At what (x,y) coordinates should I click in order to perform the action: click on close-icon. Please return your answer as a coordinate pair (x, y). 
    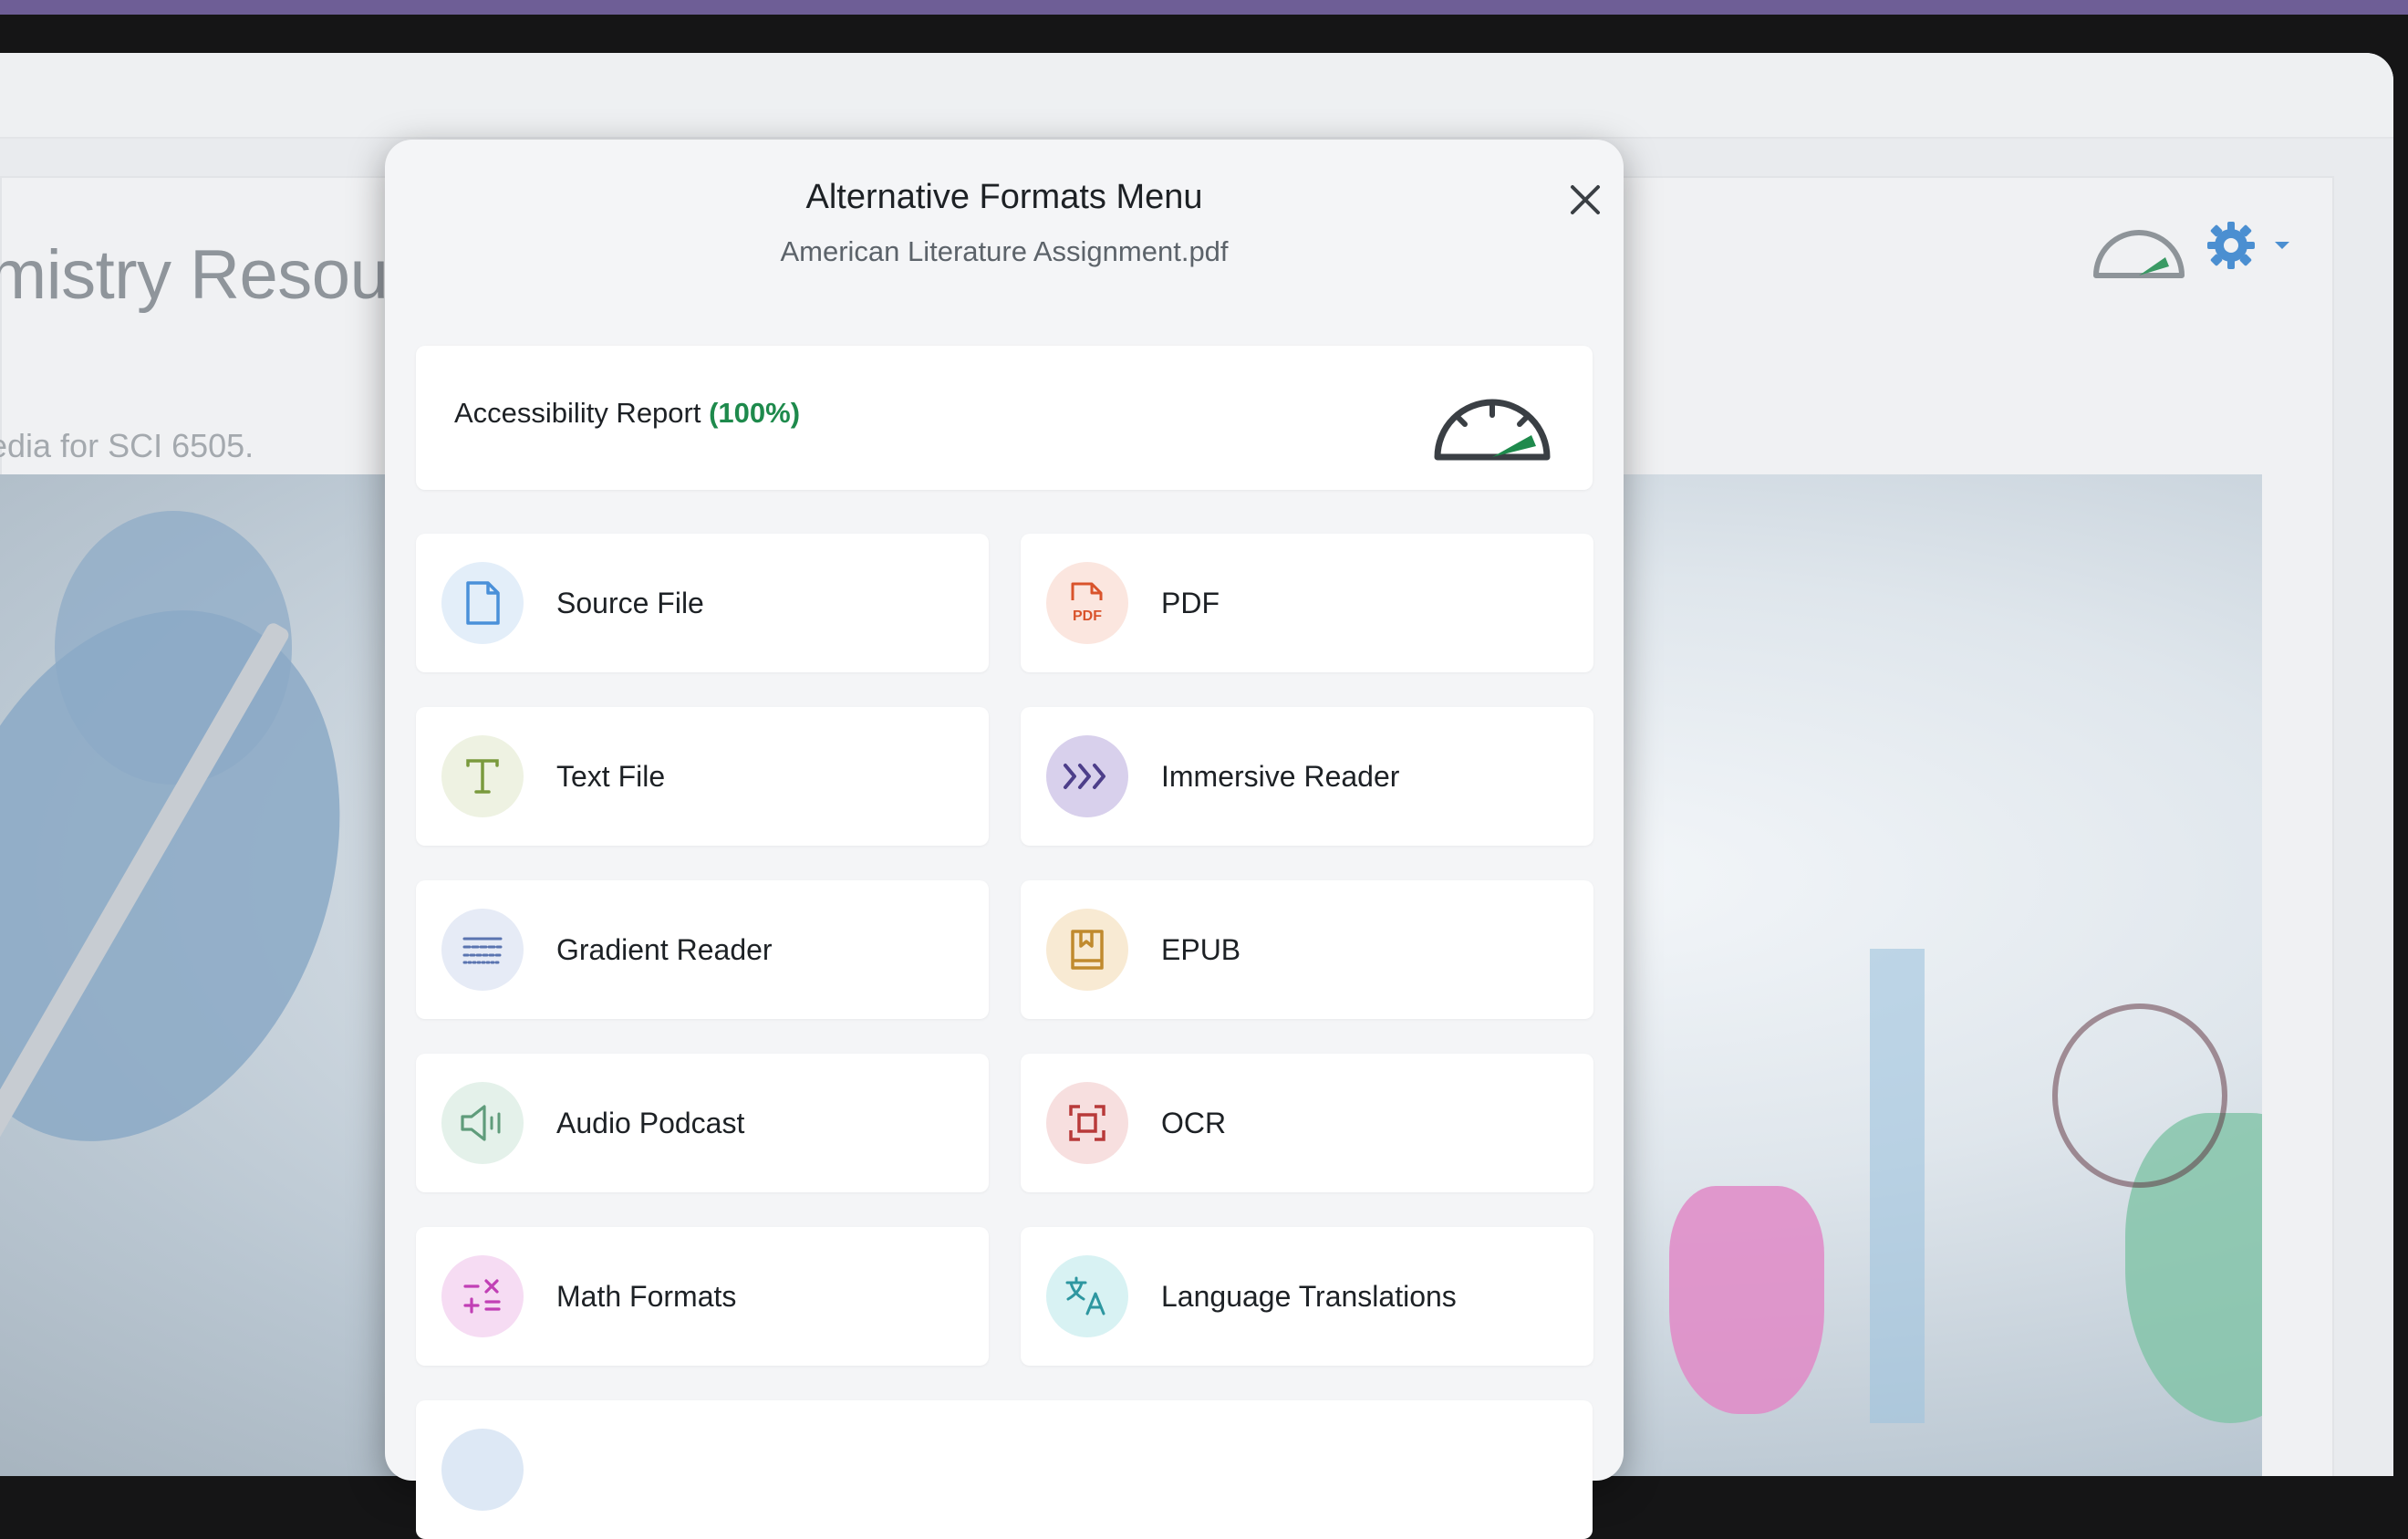
    Looking at the image, I should click on (1586, 199).